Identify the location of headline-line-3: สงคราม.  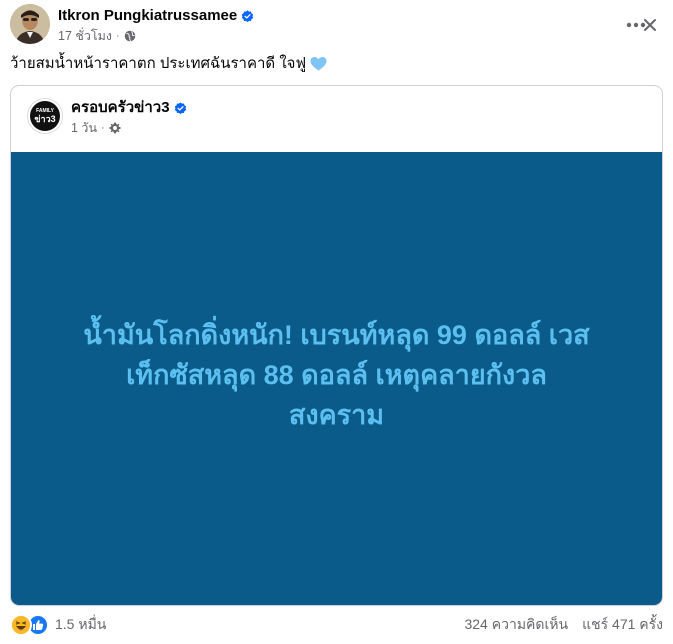
(336, 414).